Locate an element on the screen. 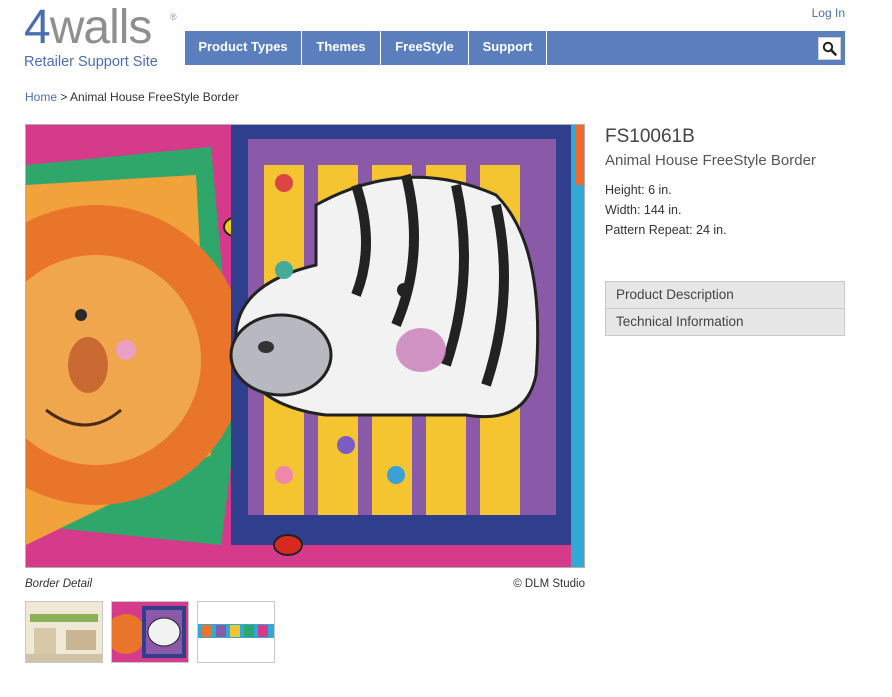 This screenshot has height=697, width=892. spec-height: Height: 6 in. is located at coordinates (638, 190).